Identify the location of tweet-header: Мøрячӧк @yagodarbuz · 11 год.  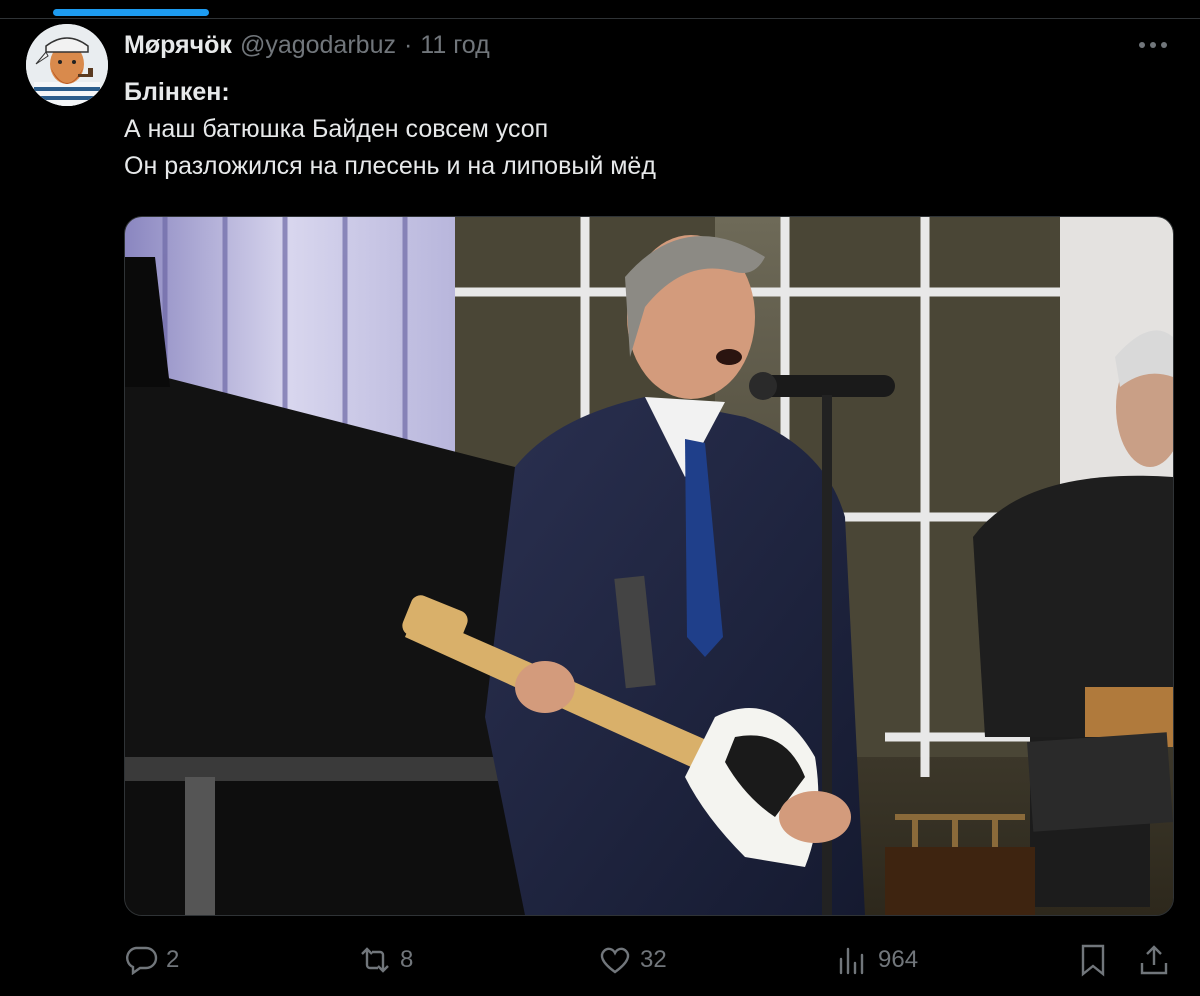
(307, 45).